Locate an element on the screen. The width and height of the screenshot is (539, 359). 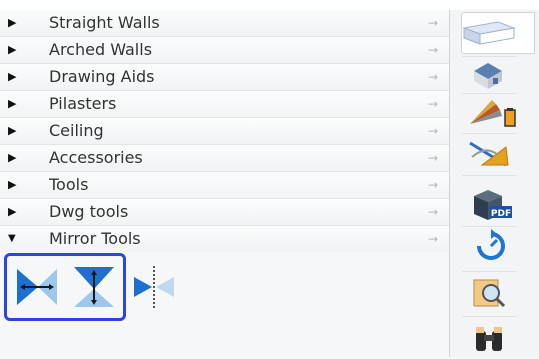
category-row-arched-walls: ▶ Arched Walls → is located at coordinates (224, 50).